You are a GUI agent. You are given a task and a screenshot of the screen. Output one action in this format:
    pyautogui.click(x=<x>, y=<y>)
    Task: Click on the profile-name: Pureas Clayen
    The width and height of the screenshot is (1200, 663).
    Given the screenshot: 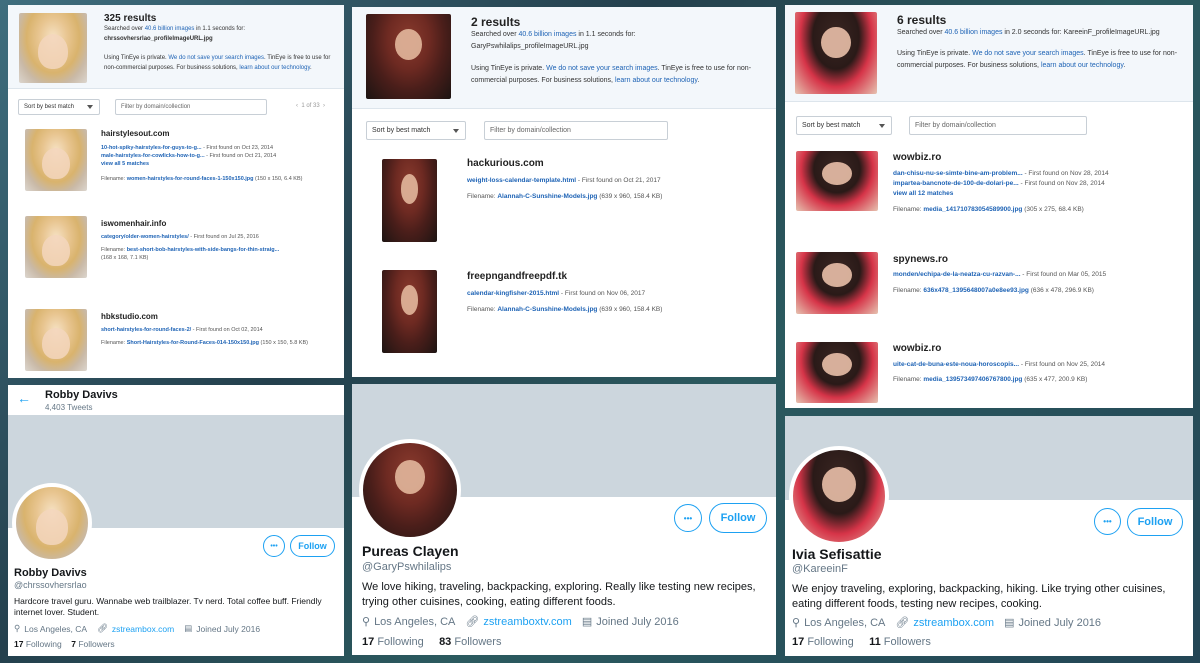 What is the action you would take?
    pyautogui.click(x=410, y=551)
    